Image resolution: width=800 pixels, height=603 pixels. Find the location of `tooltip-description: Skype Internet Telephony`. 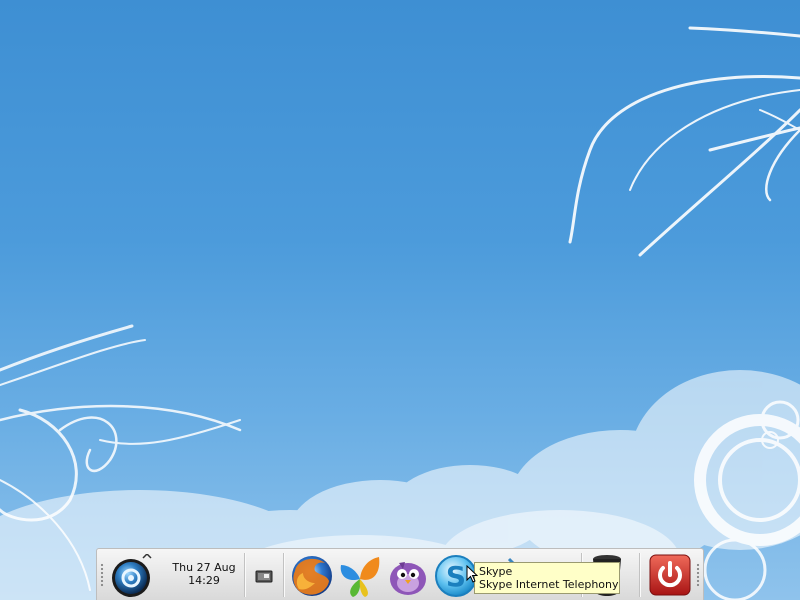

tooltip-description: Skype Internet Telephony is located at coordinates (549, 584).